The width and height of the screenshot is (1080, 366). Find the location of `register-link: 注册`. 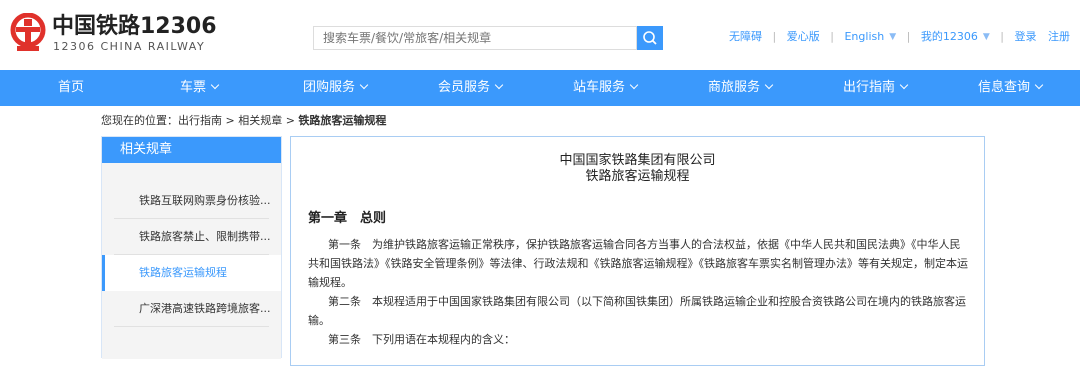

register-link: 注册 is located at coordinates (1059, 37).